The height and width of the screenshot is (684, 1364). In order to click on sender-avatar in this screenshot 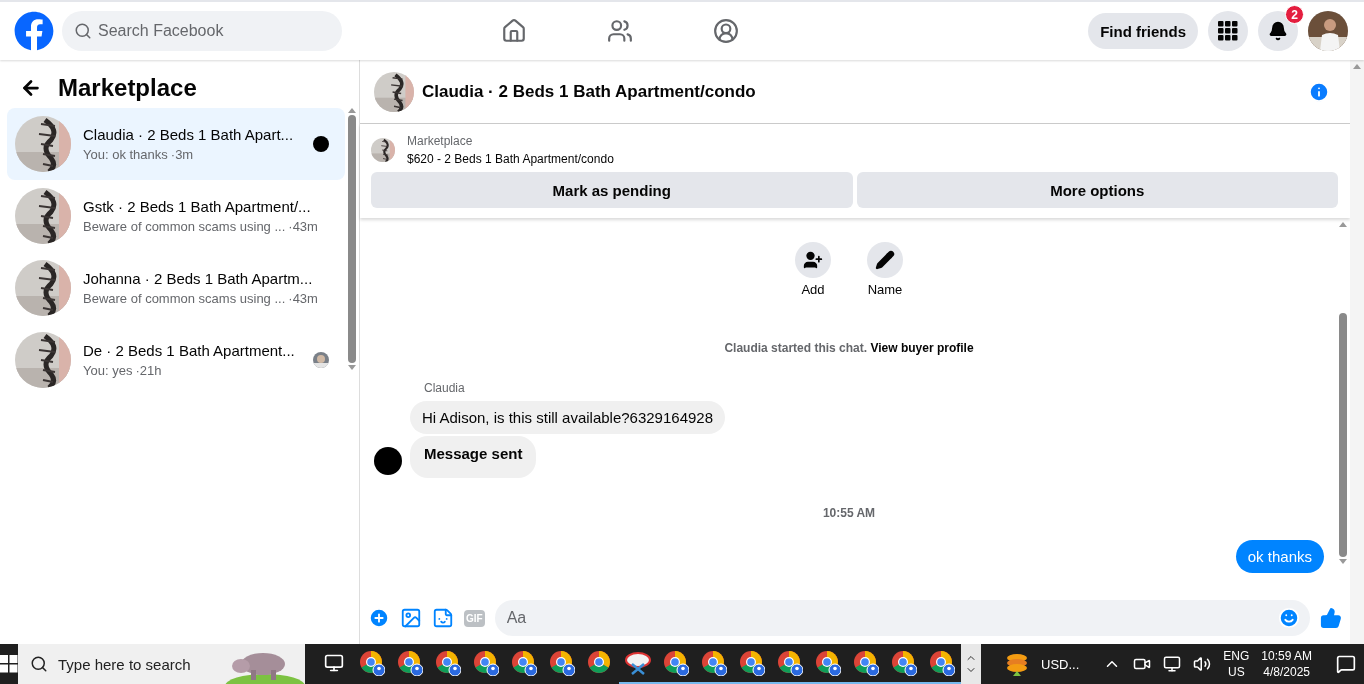, I will do `click(388, 461)`.